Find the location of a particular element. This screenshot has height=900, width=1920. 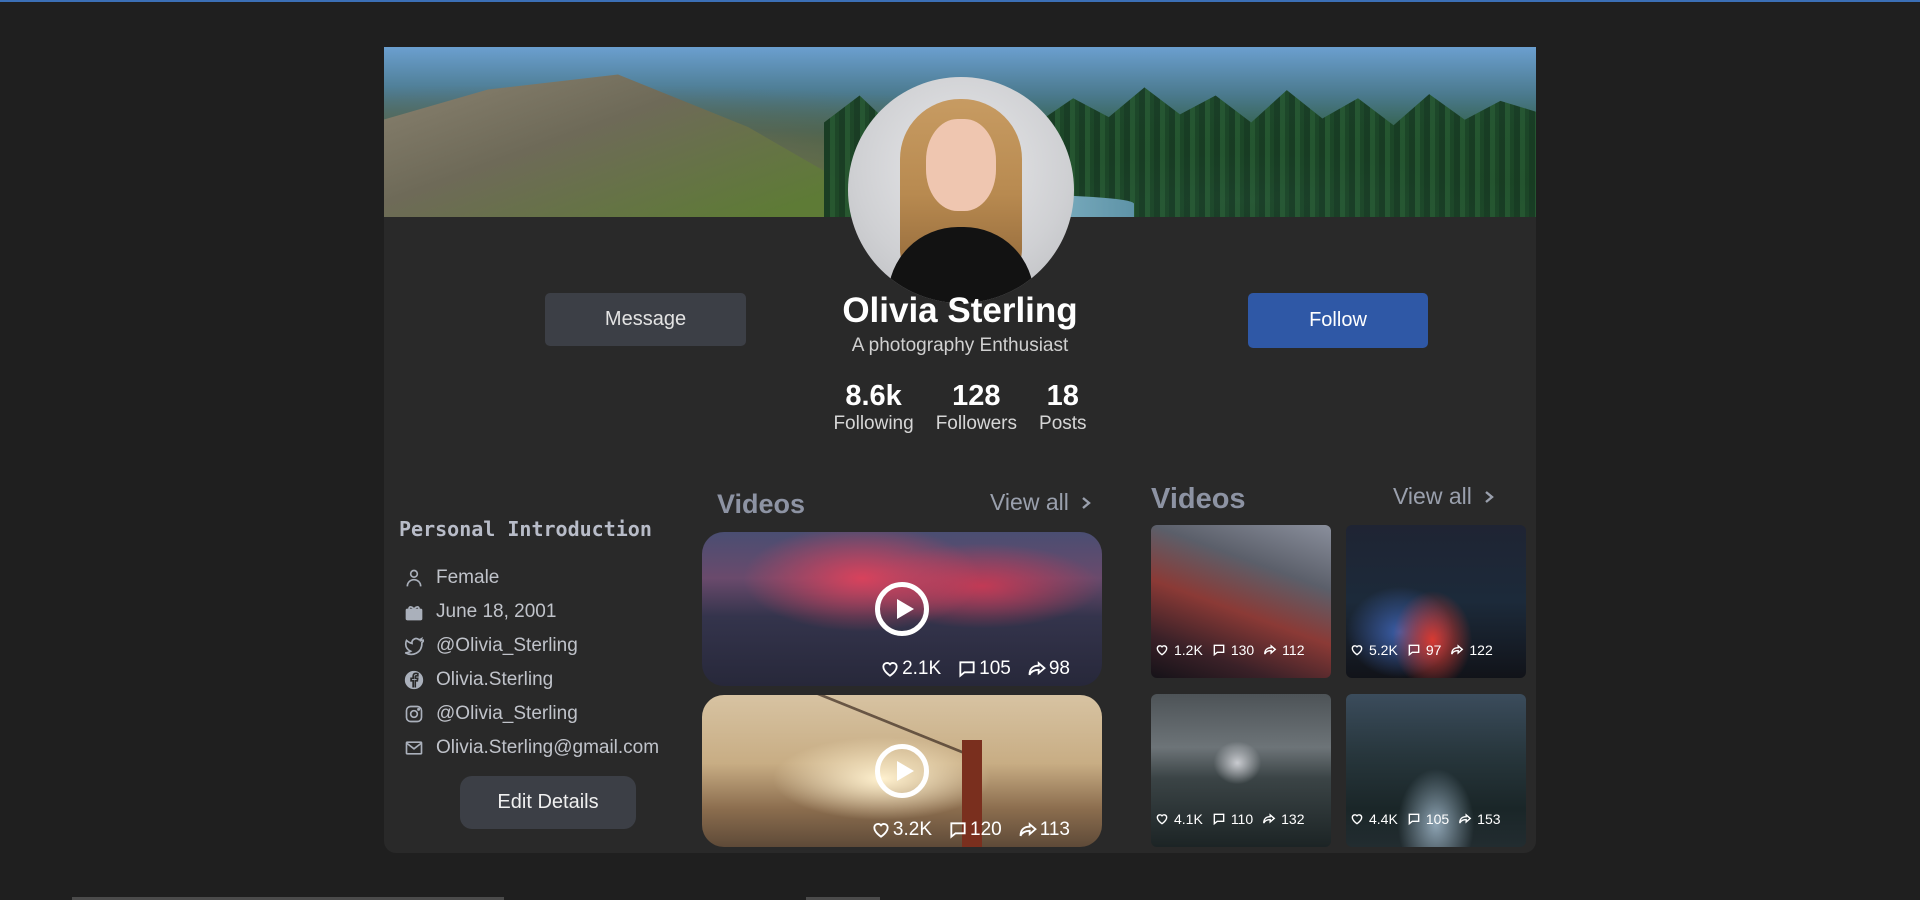

comments-stat: 110 is located at coordinates (1232, 819).